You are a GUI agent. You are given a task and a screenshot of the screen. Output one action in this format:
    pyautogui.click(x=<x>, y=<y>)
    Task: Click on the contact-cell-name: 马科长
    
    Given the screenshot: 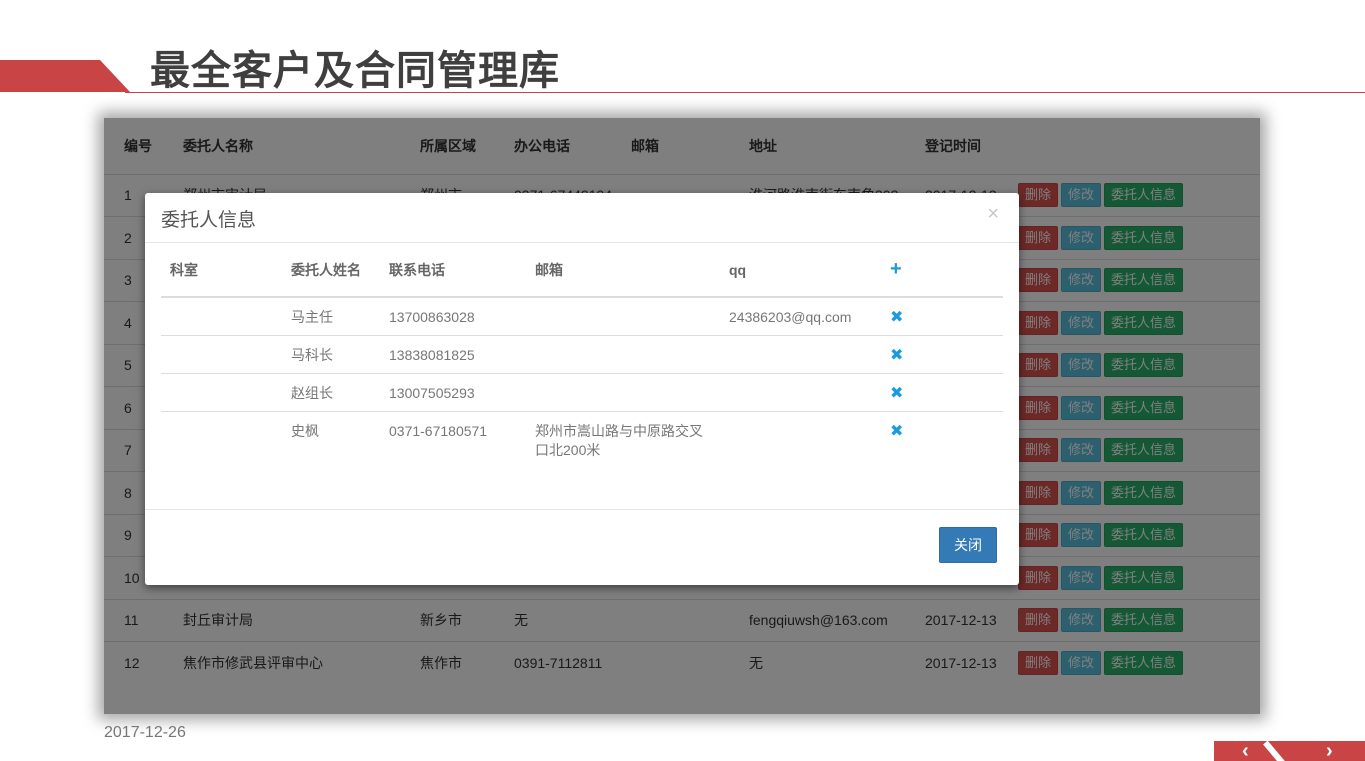 What is the action you would take?
    pyautogui.click(x=331, y=354)
    